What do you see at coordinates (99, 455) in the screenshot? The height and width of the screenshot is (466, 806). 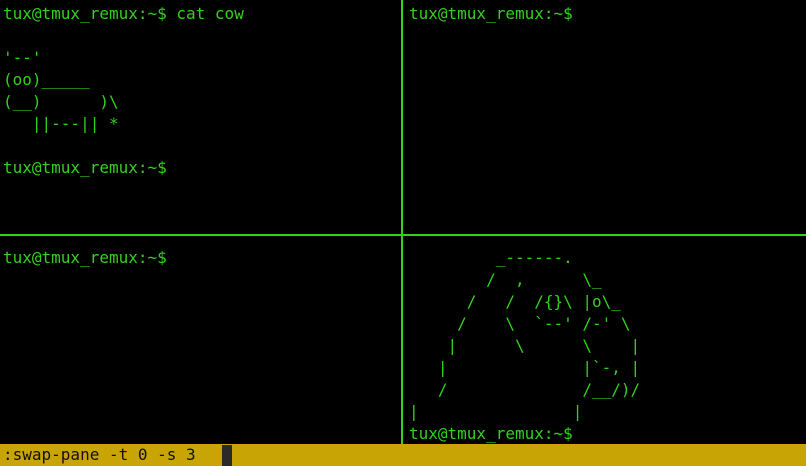 I see `command-input: :swap-pane -t 0 -s 3` at bounding box center [99, 455].